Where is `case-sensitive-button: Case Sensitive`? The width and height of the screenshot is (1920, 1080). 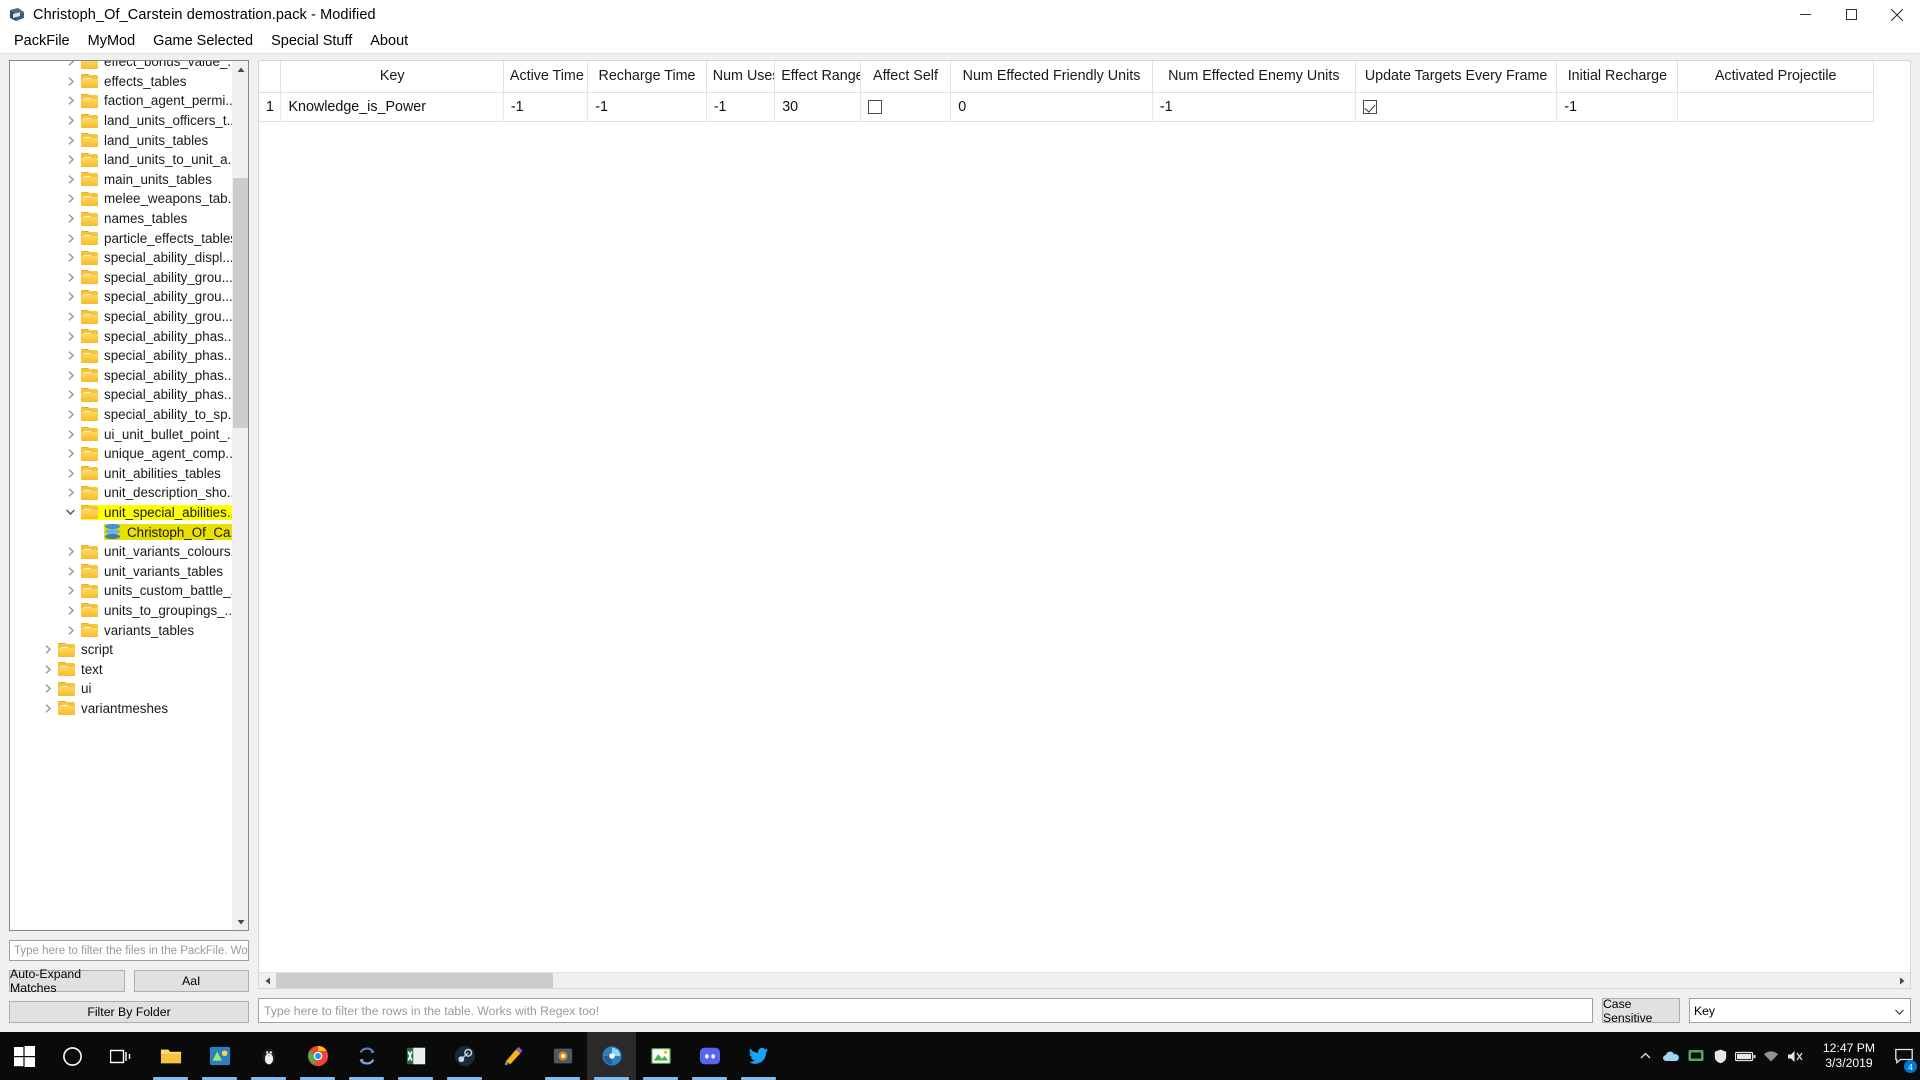
case-sensitive-button: Case Sensitive is located at coordinates (1641, 1011).